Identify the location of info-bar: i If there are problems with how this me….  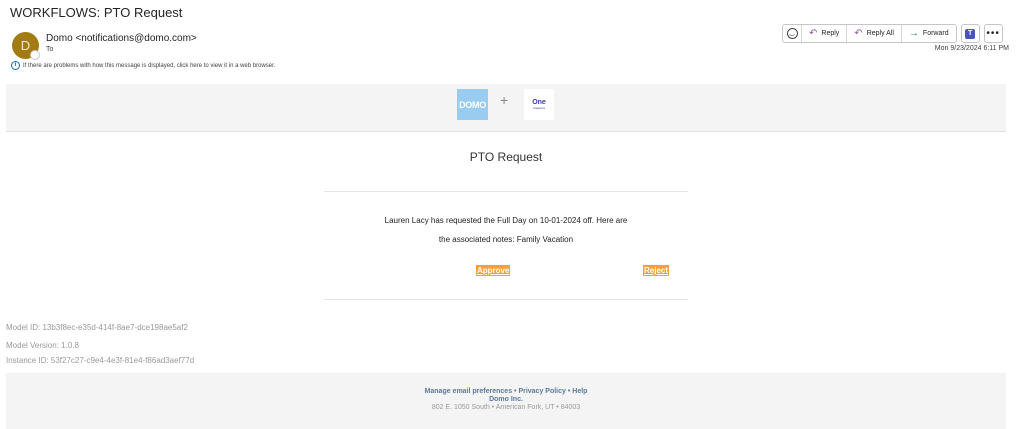
(143, 65).